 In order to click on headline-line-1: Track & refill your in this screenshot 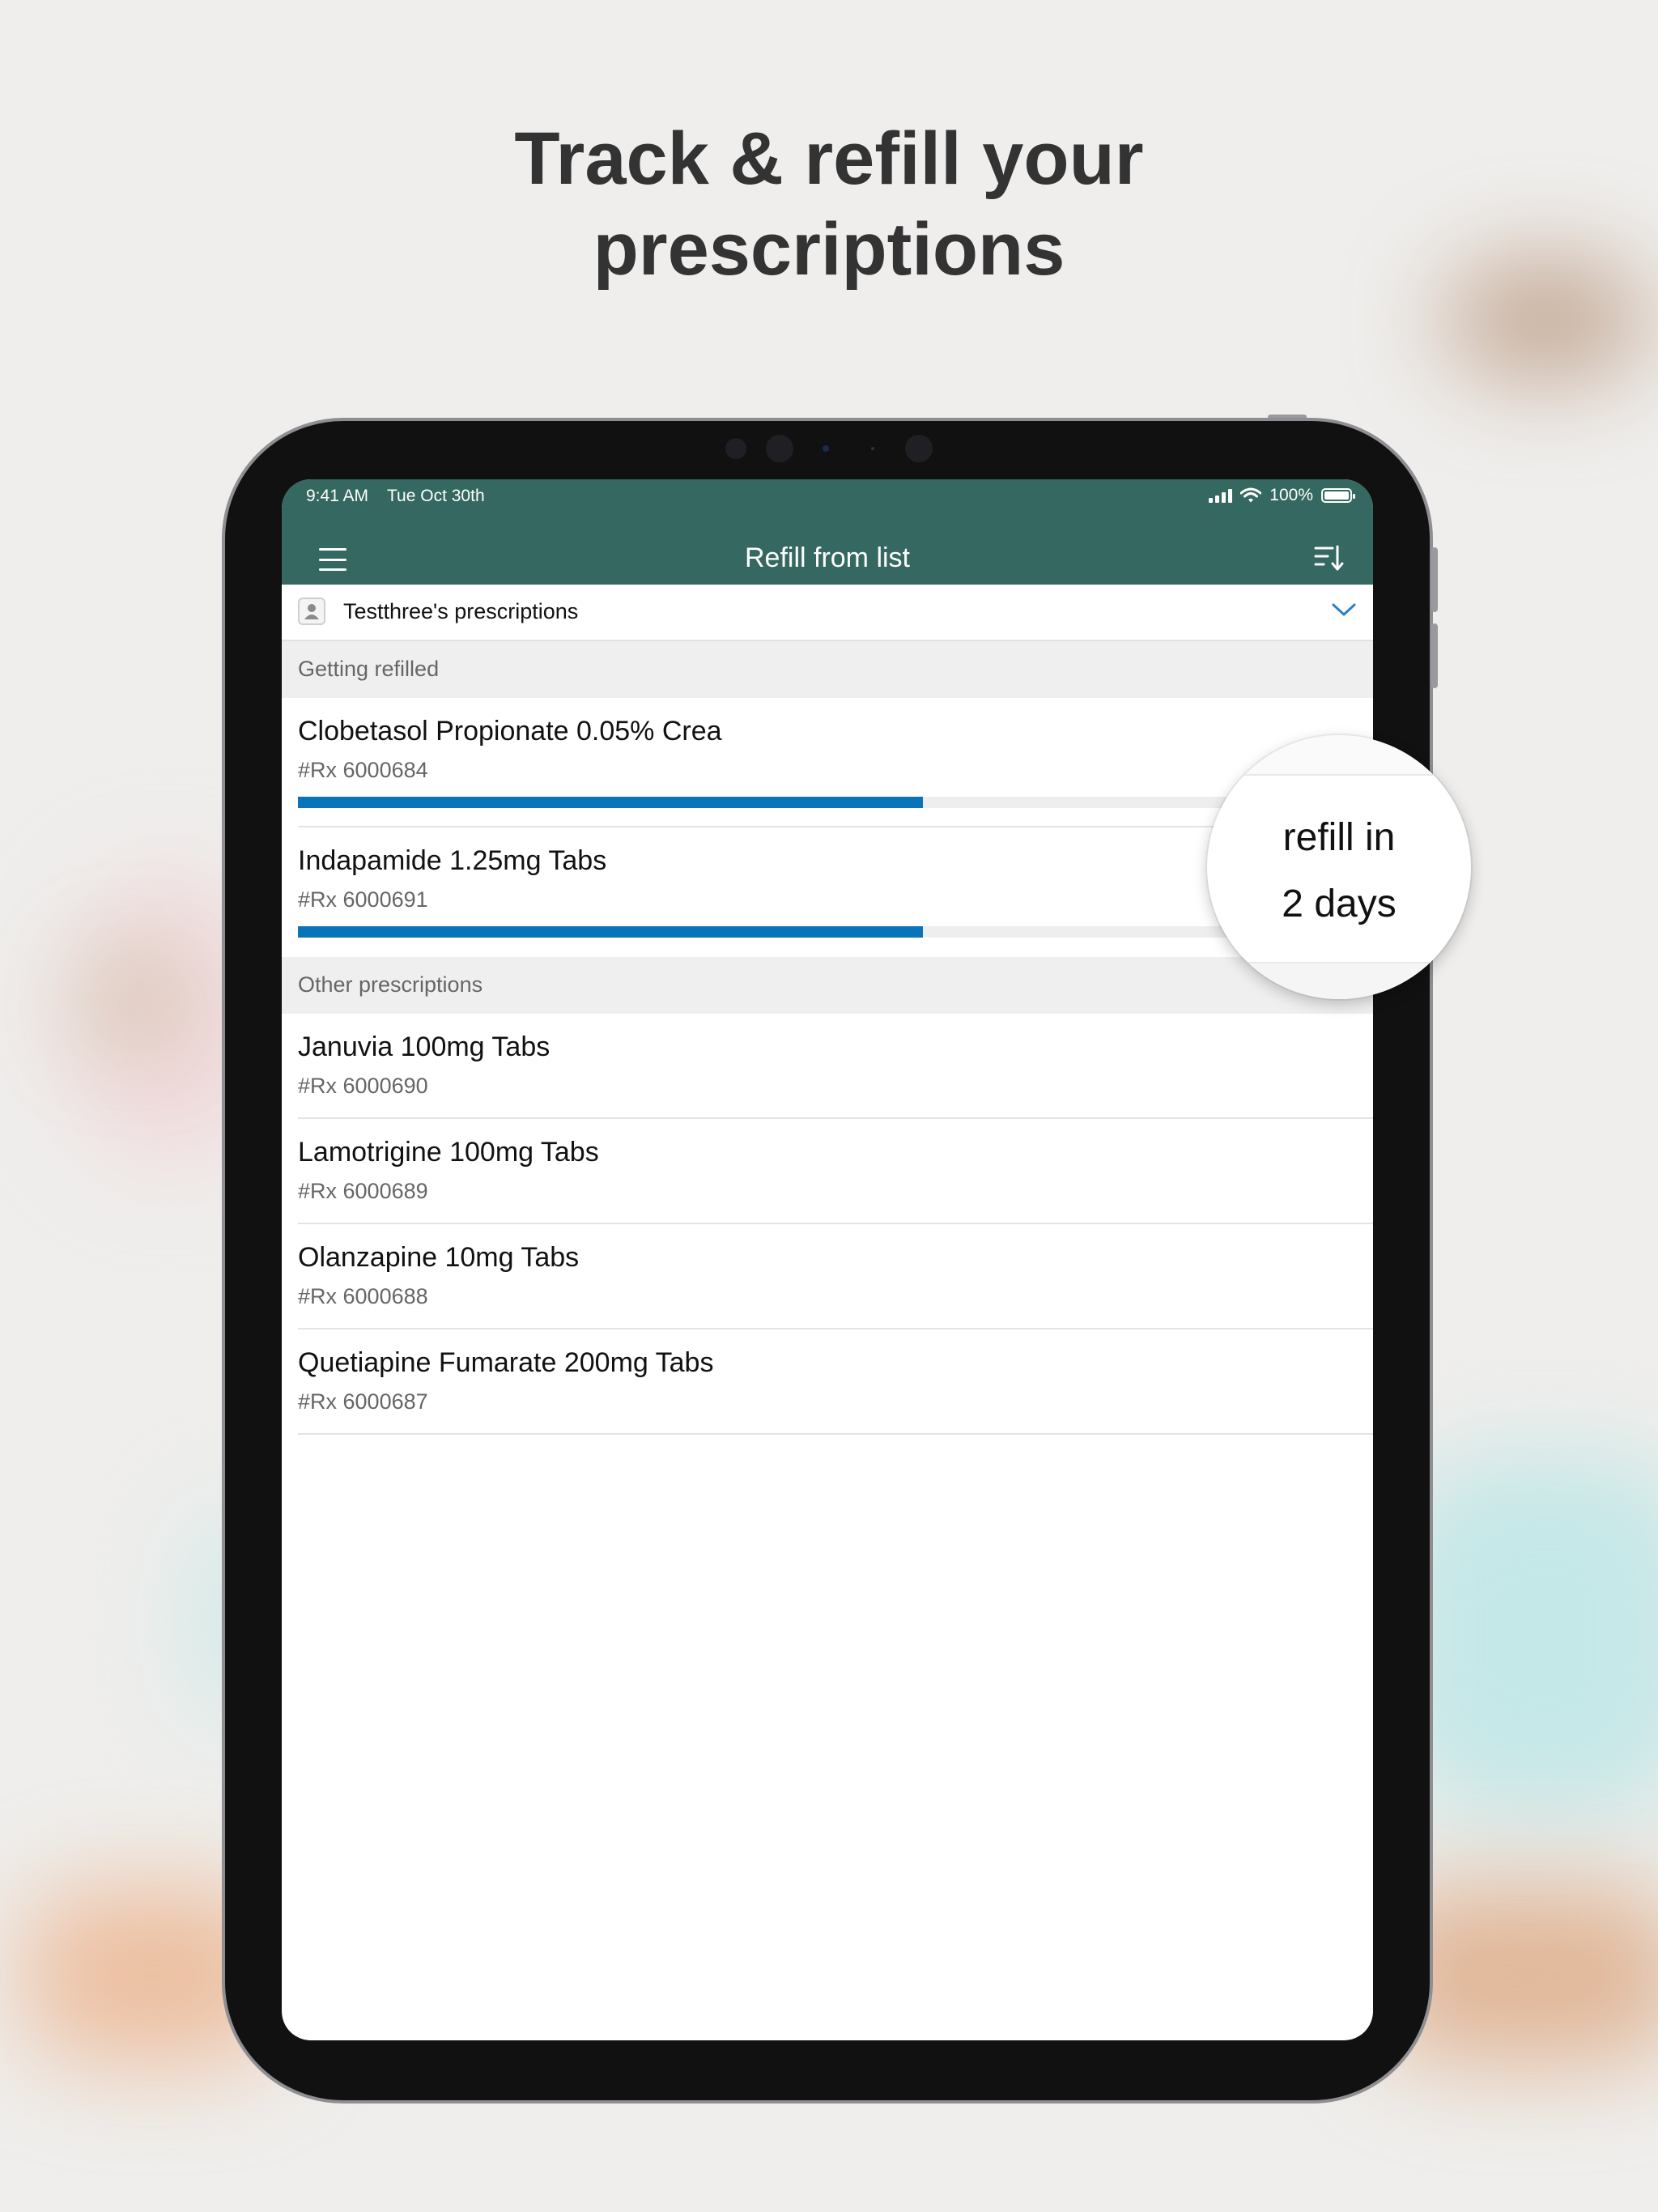, I will do `click(829, 159)`.